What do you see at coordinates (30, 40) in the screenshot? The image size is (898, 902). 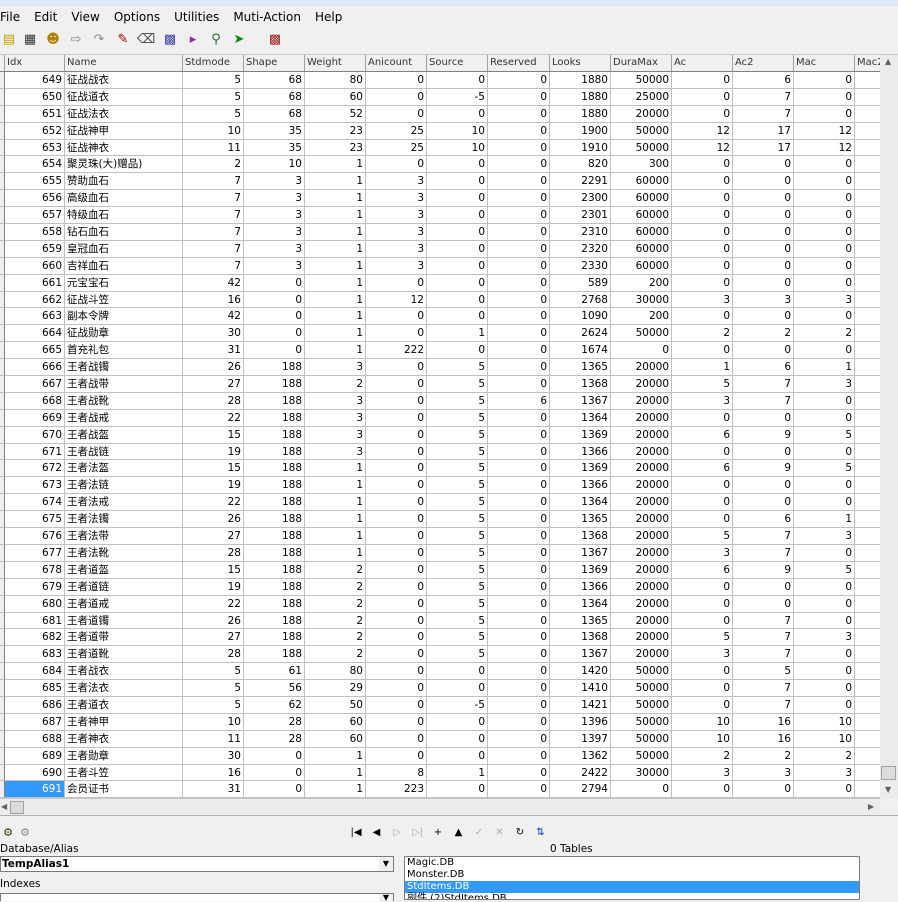 I see `table-icon: ▦` at bounding box center [30, 40].